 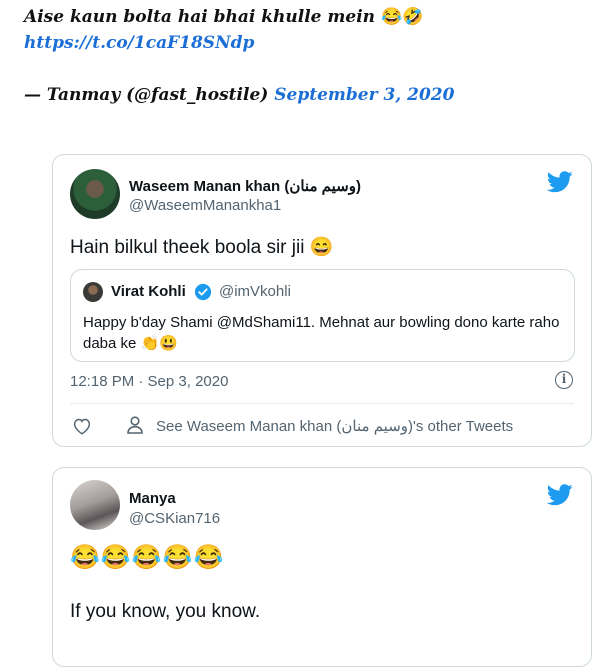 What do you see at coordinates (255, 291) in the screenshot?
I see `quoted-user-handle: @imVkohli` at bounding box center [255, 291].